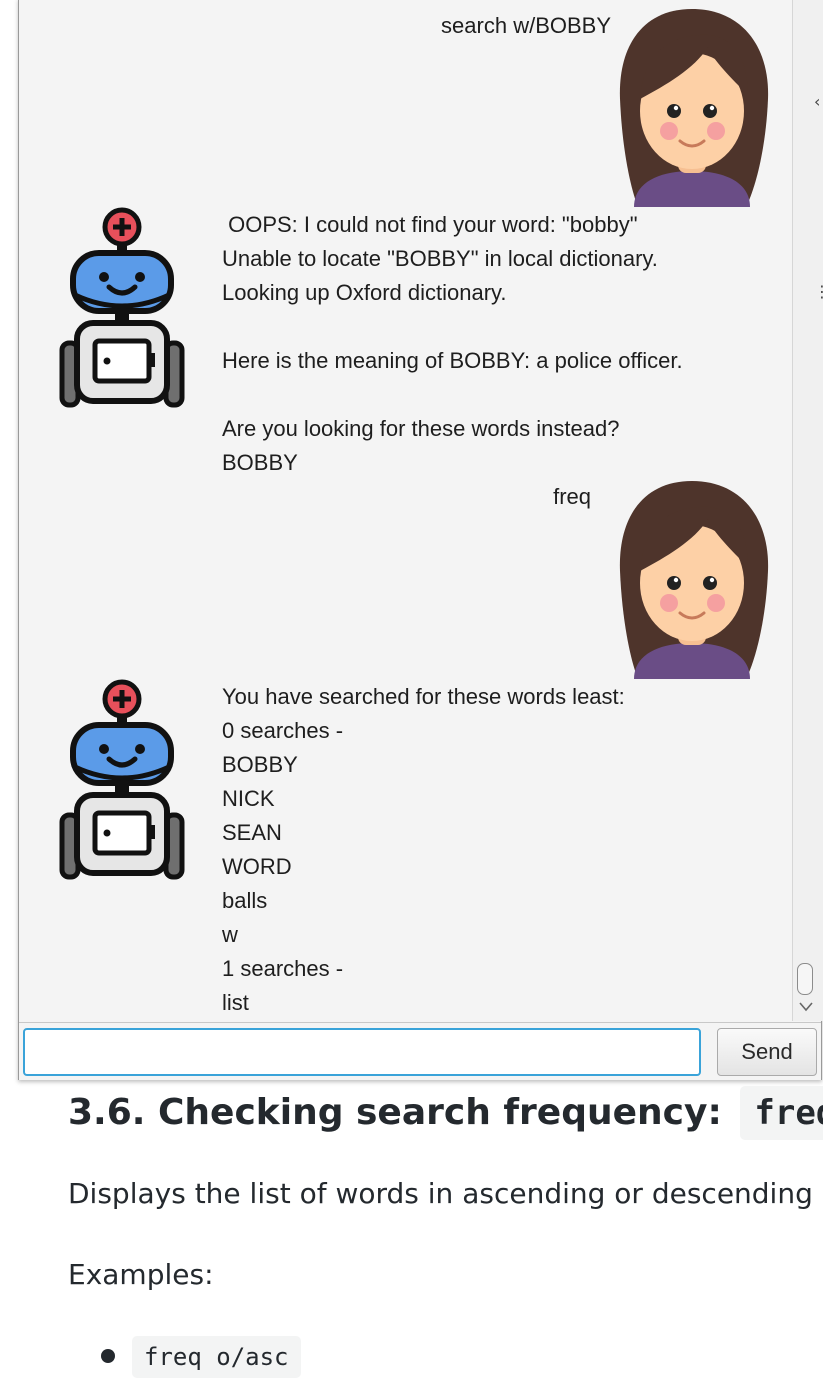 Image resolution: width=823 pixels, height=1386 pixels. I want to click on section-heading: 3.6. Checking search frequency: freq, so click(445, 1113).